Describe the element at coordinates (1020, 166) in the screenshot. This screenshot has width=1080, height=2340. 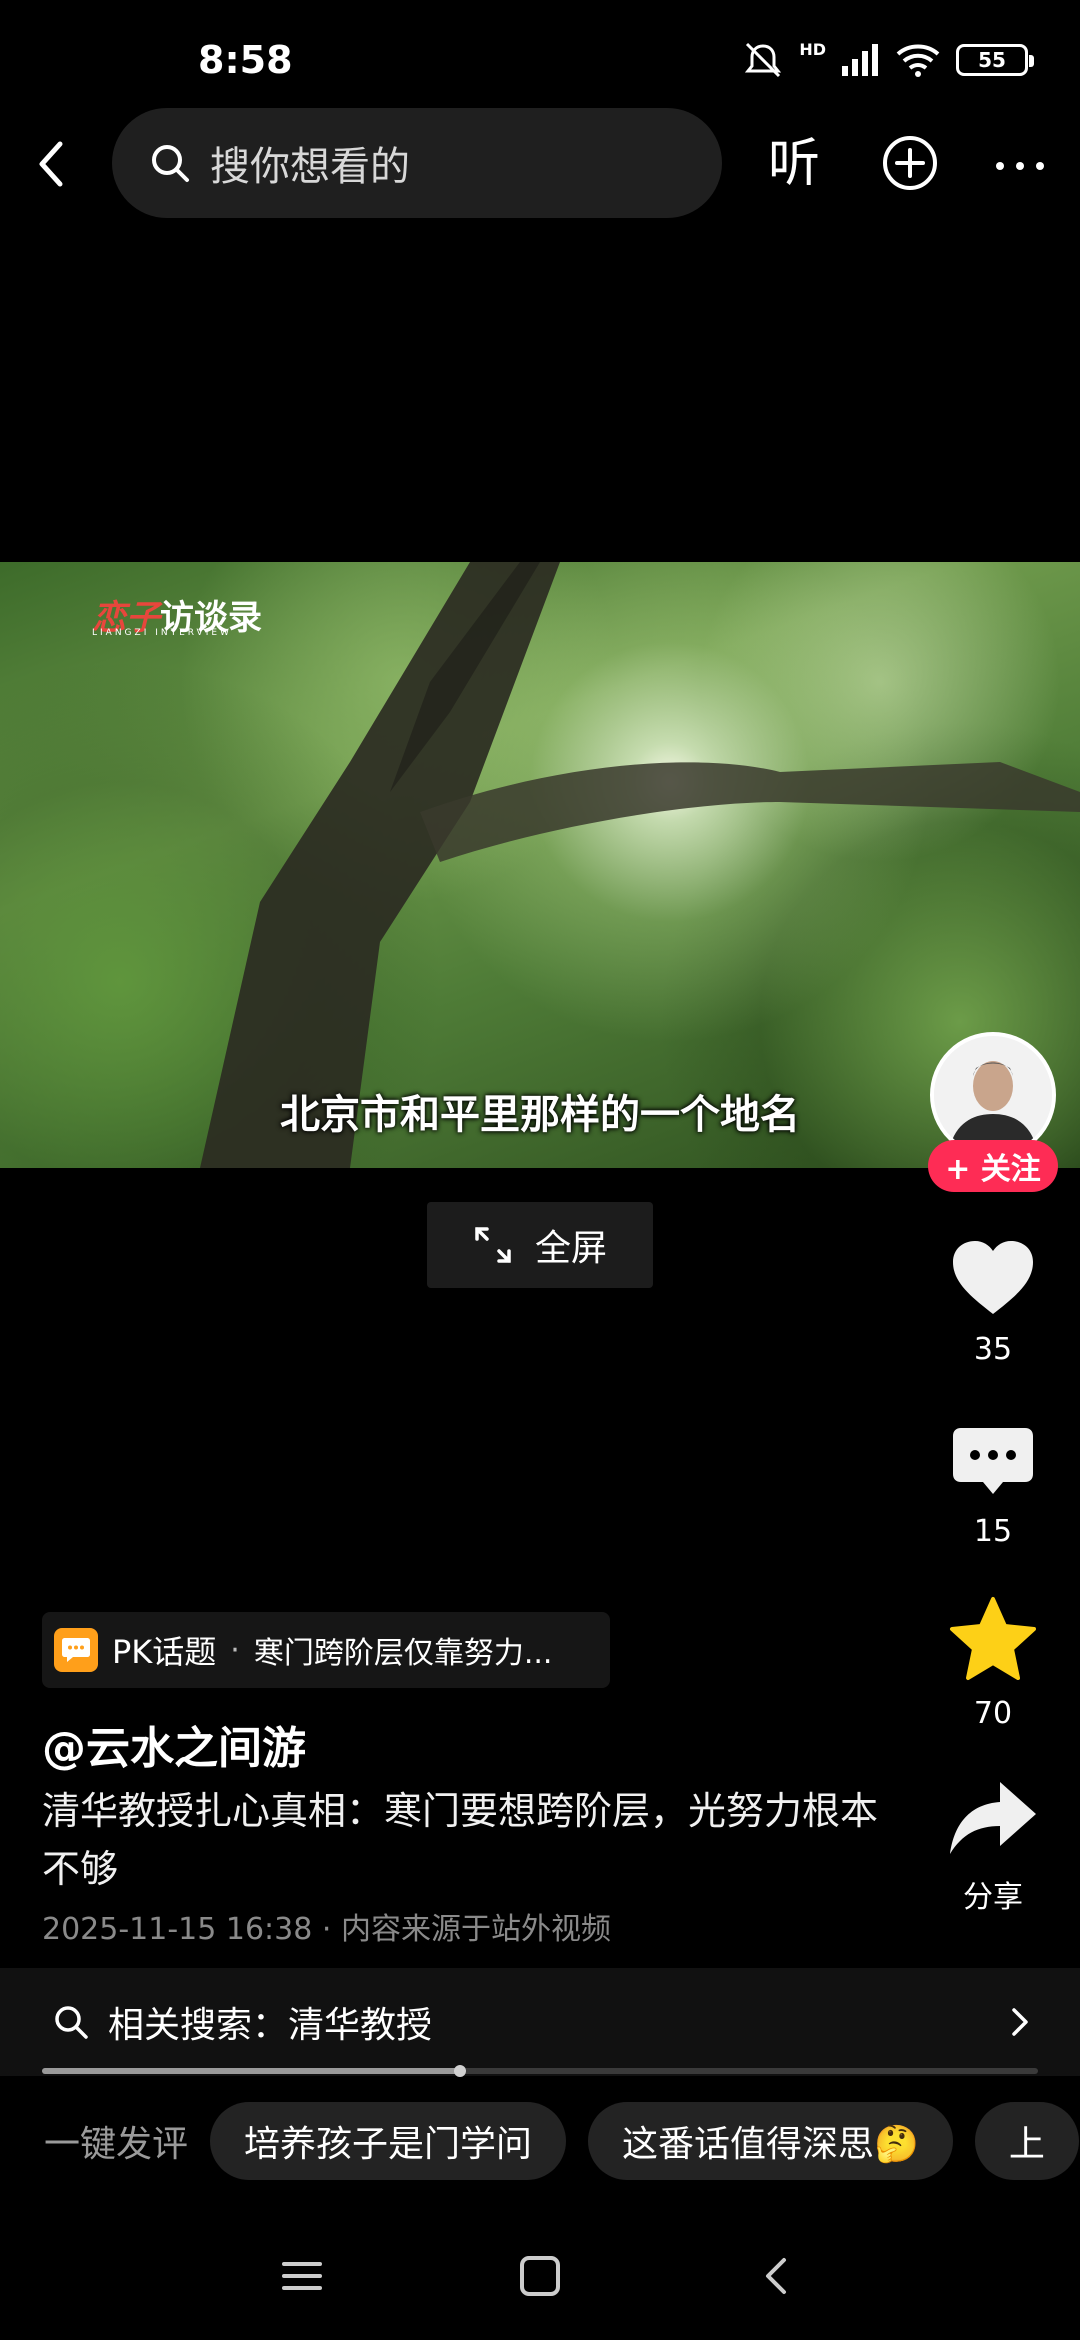
I see `more-icon` at that location.